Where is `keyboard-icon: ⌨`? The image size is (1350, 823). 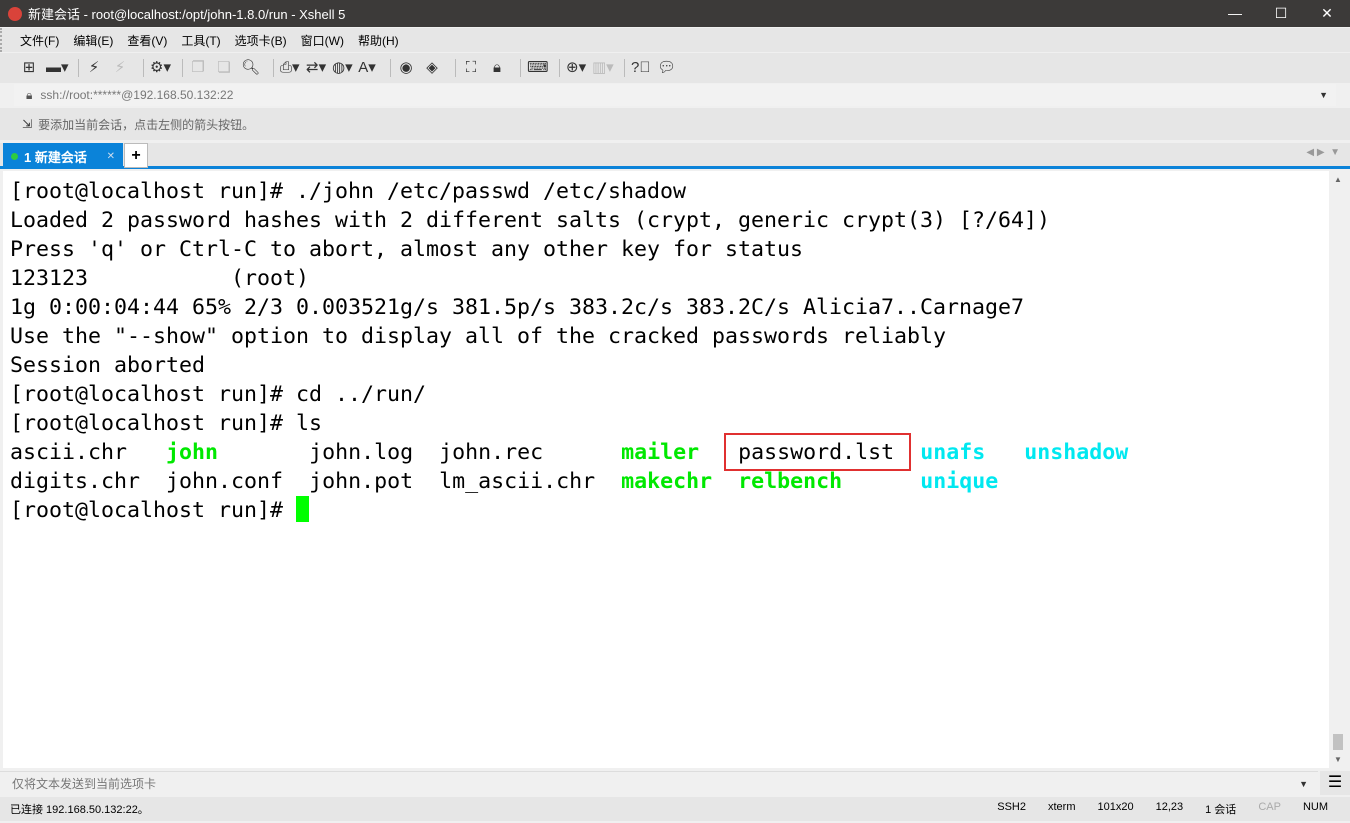
keyboard-icon: ⌨ is located at coordinates (538, 68).